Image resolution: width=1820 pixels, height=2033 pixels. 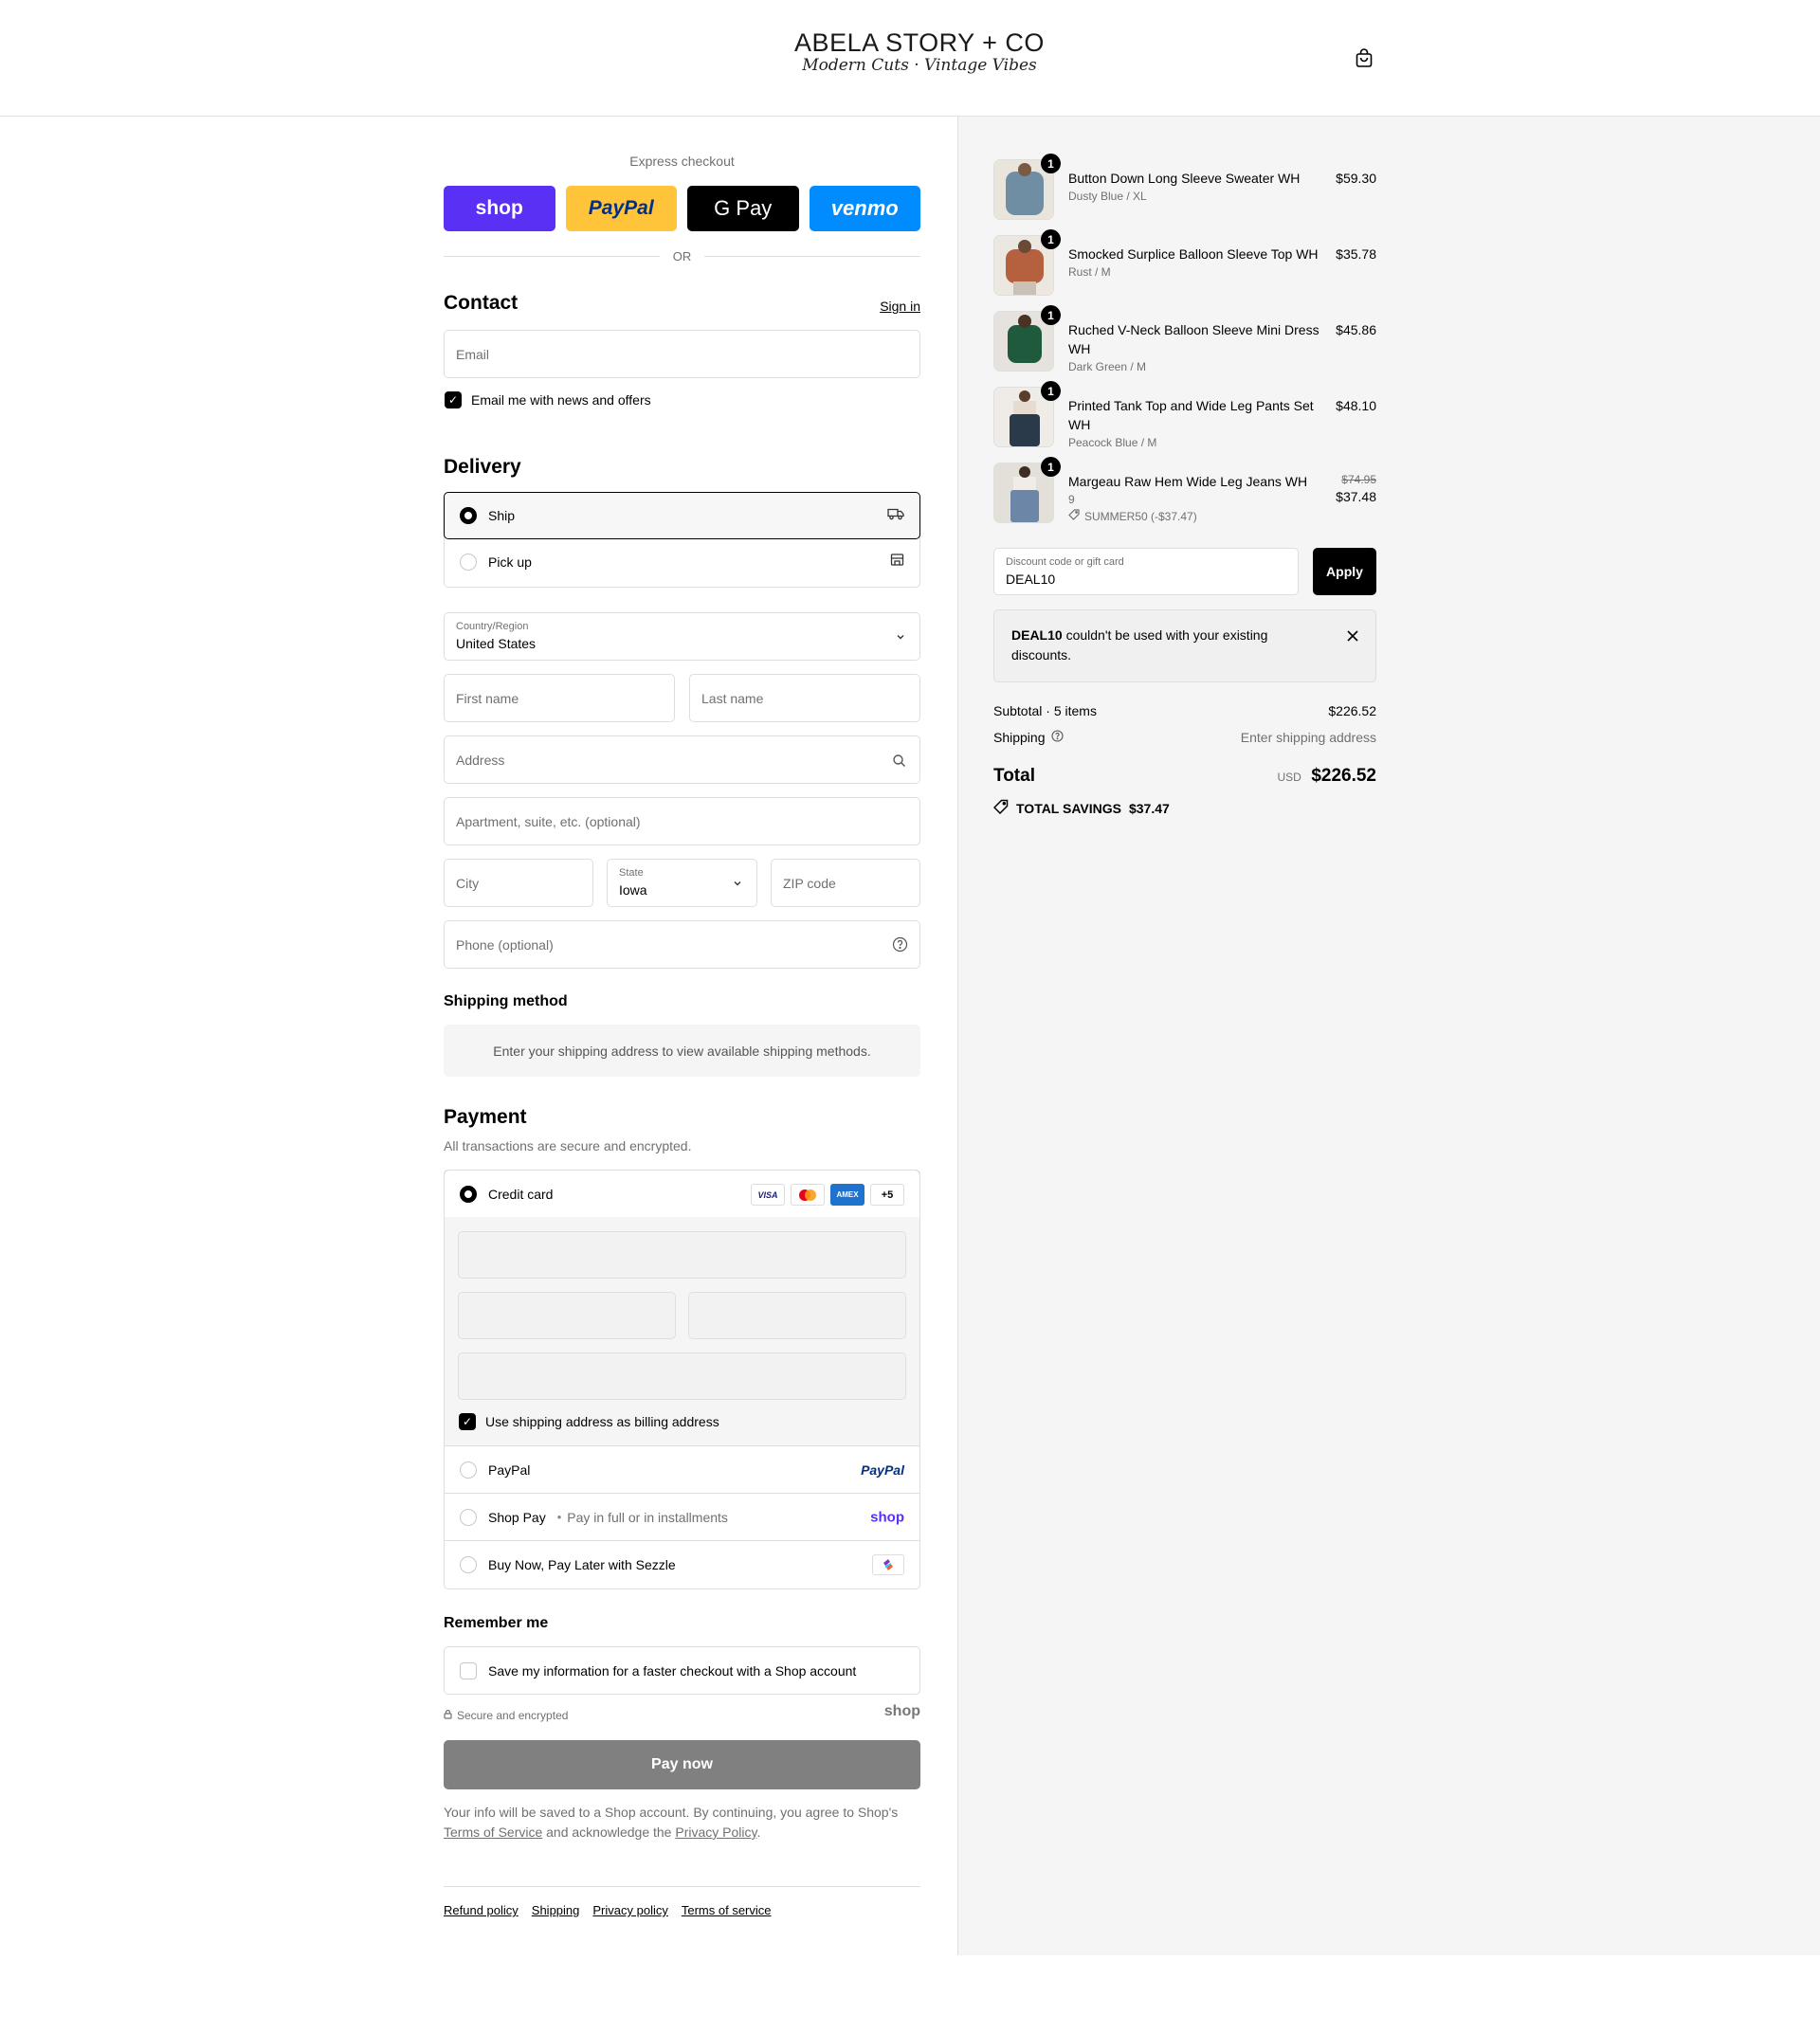 What do you see at coordinates (493, 1832) in the screenshot?
I see `terms-link: Terms of Service` at bounding box center [493, 1832].